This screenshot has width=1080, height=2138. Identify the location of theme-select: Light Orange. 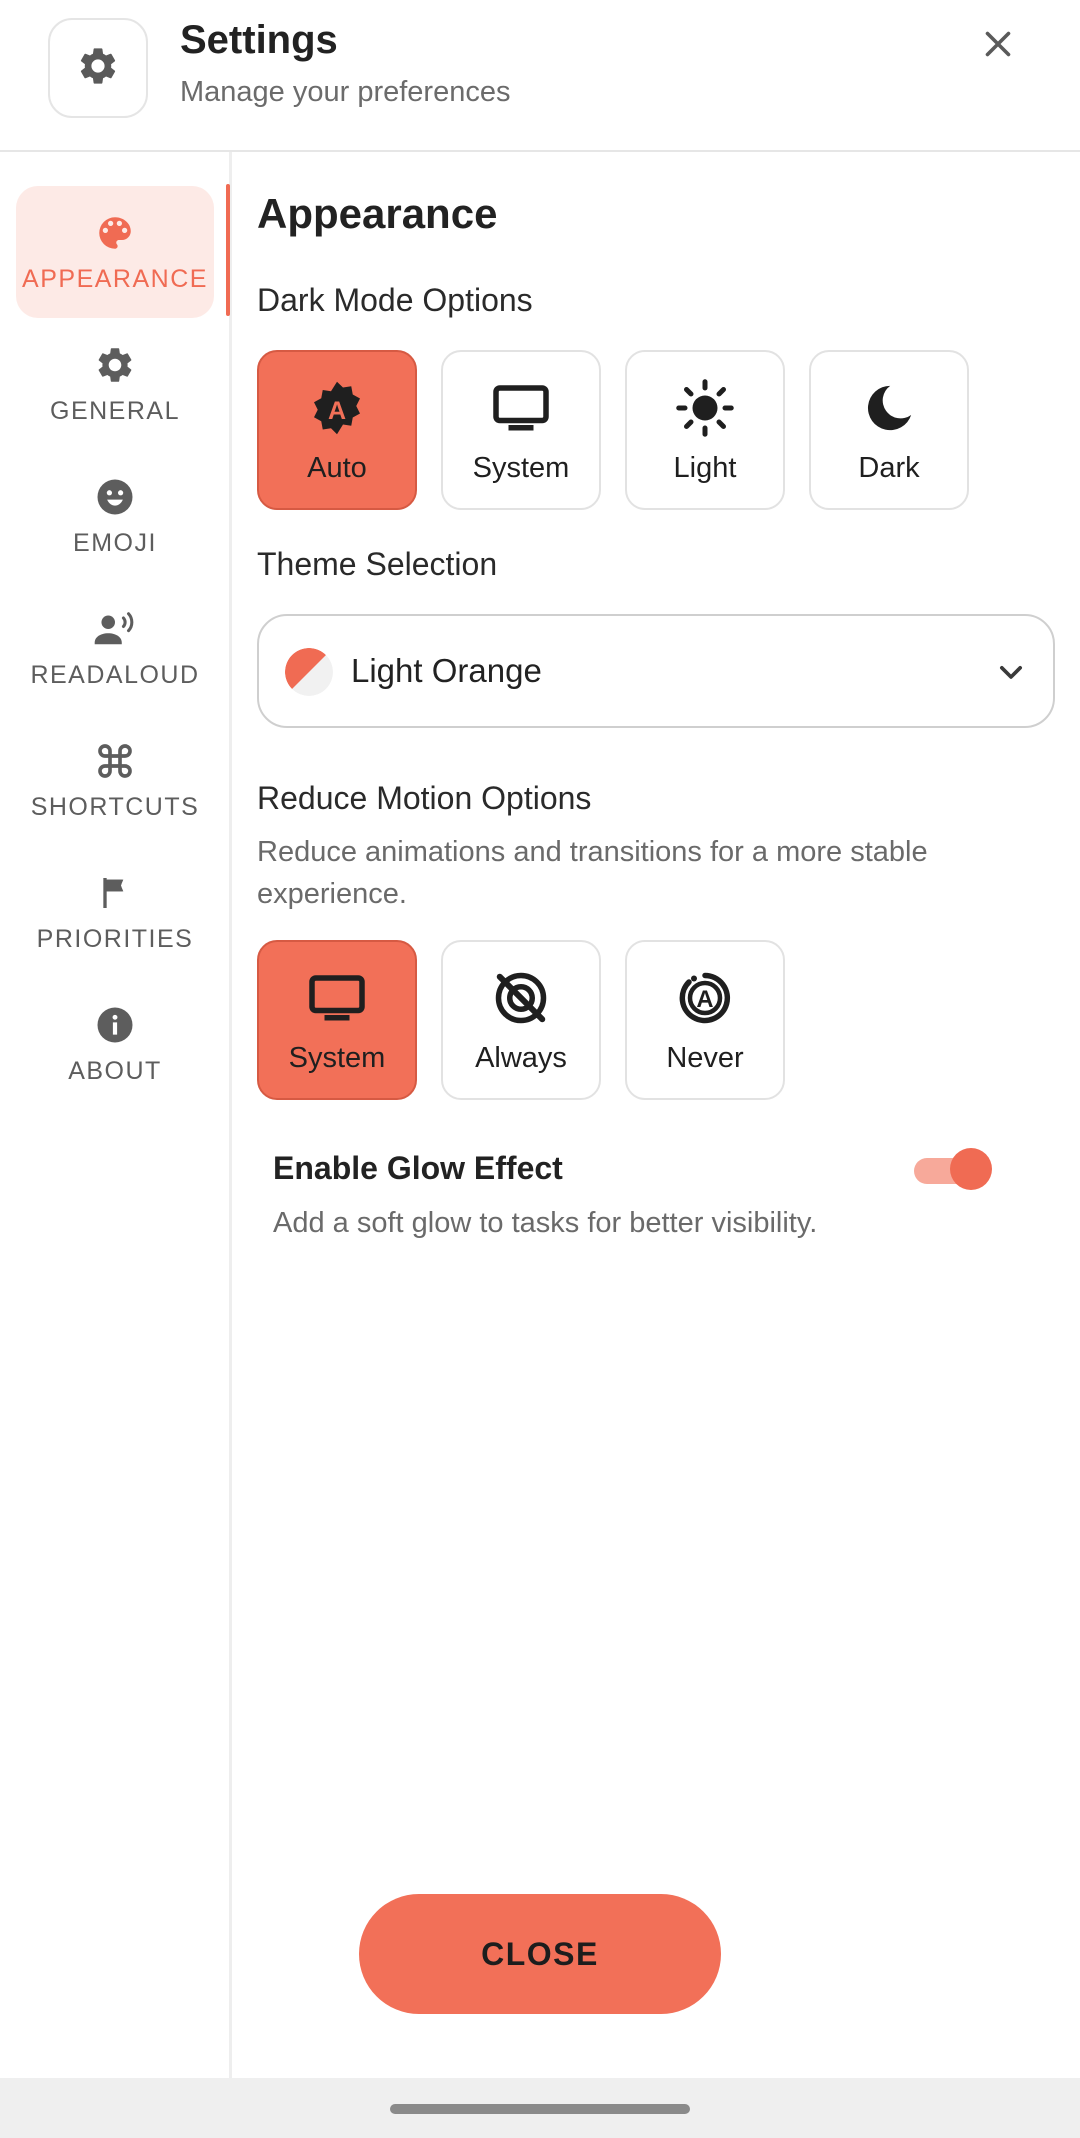
(656, 671).